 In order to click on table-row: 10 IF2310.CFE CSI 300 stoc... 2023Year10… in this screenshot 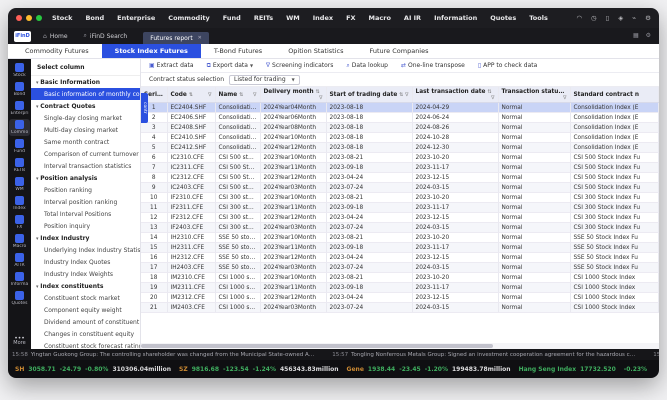, I will do `click(400, 197)`.